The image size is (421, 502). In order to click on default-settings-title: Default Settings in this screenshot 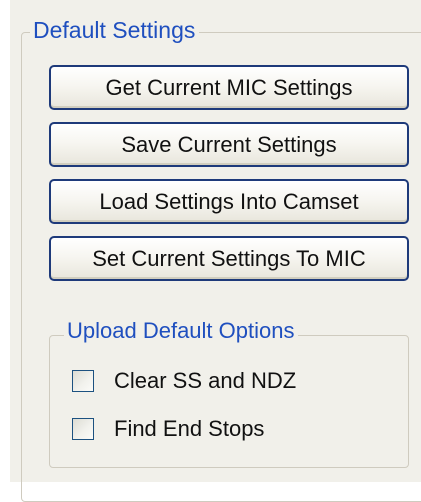, I will do `click(115, 30)`.